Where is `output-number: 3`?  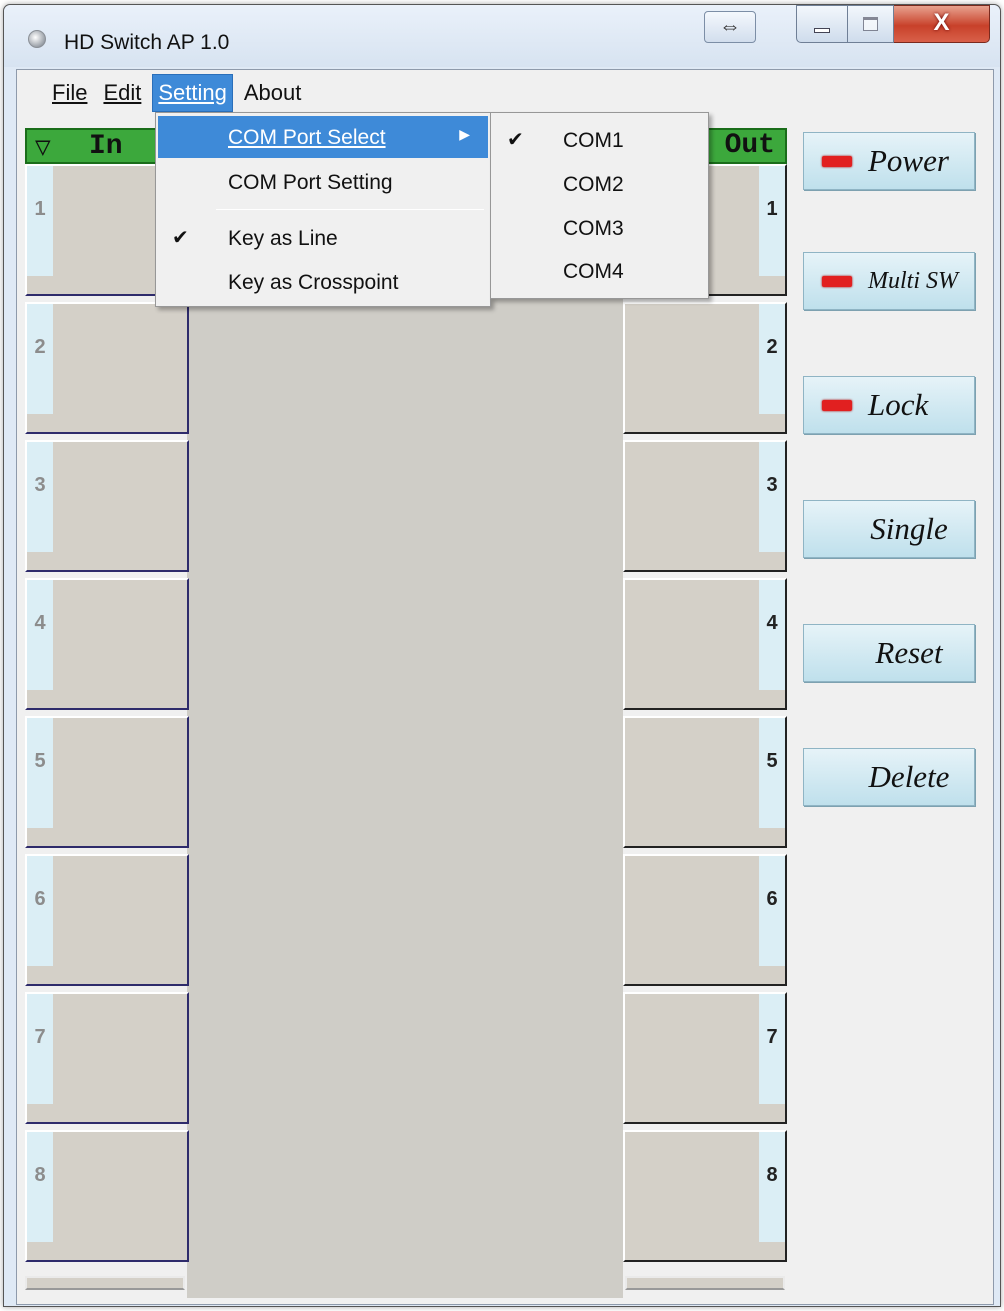 output-number: 3 is located at coordinates (772, 497).